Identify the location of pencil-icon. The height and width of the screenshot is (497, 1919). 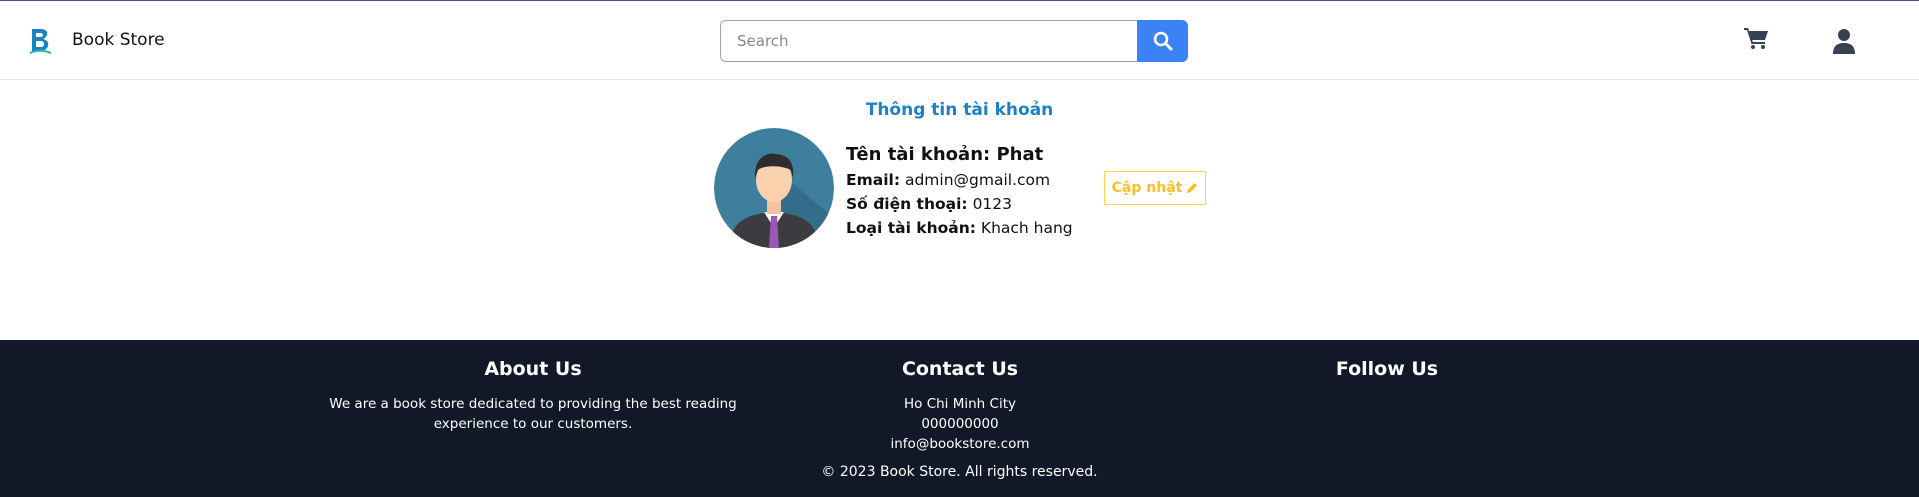
(1192, 188).